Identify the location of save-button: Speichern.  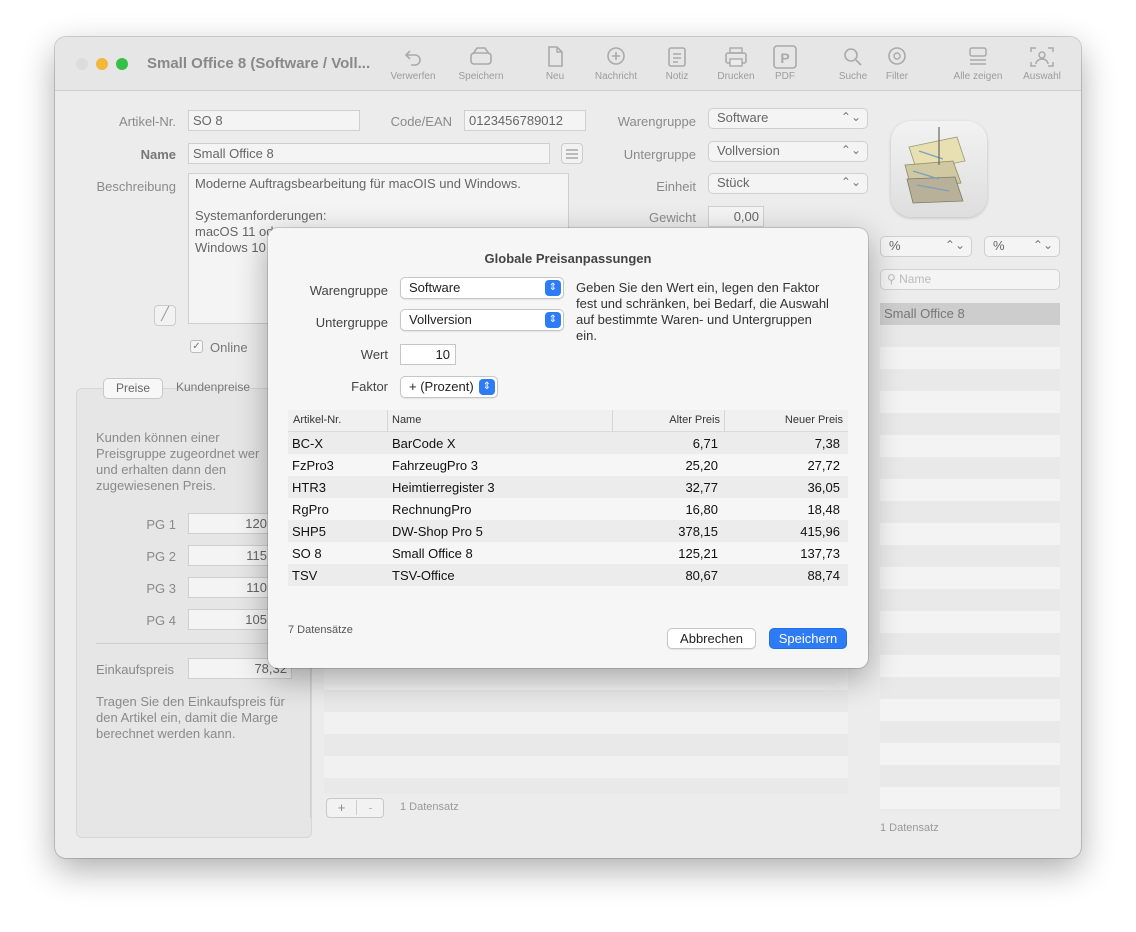
(808, 638).